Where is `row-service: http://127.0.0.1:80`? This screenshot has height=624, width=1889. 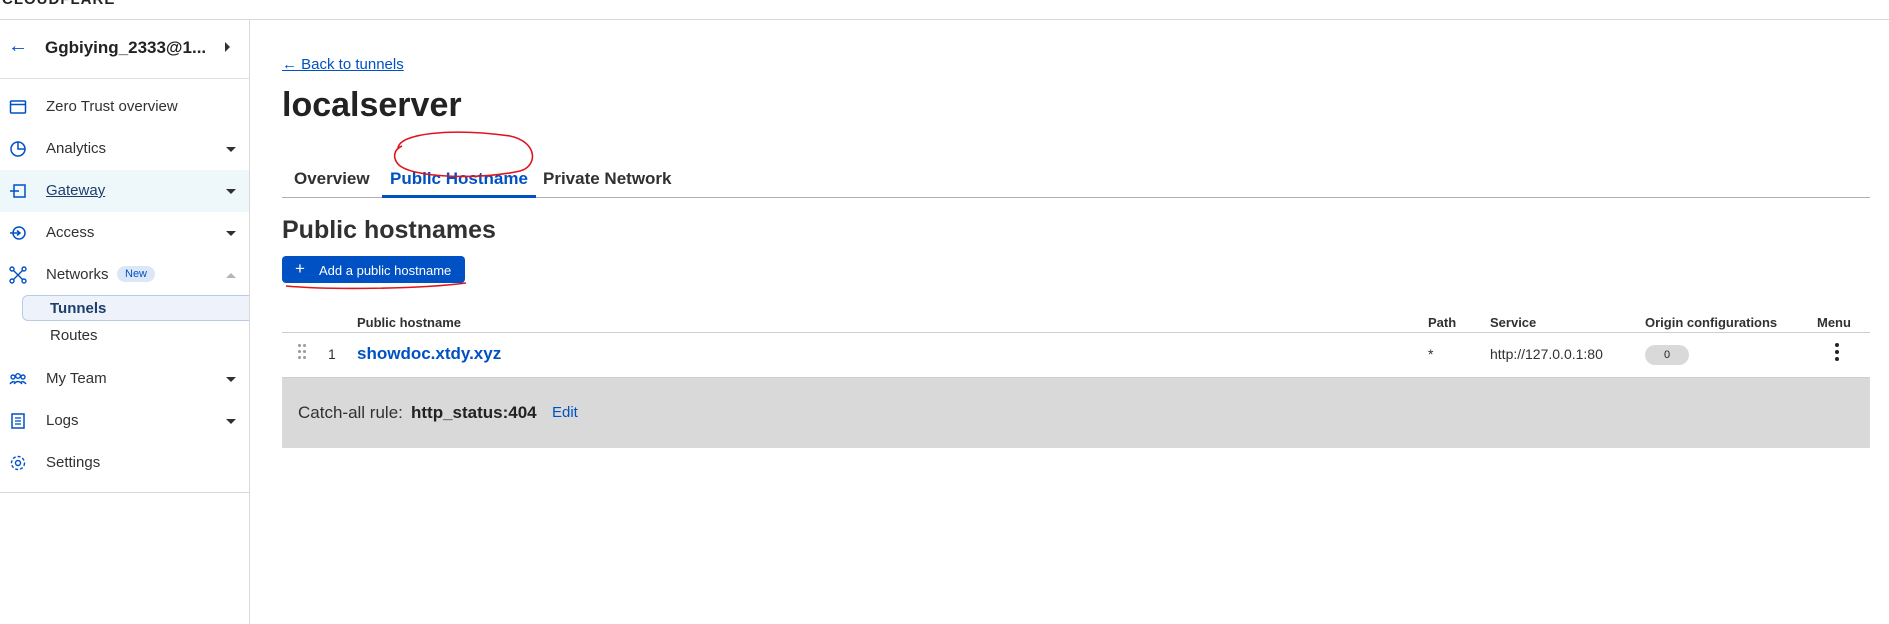 row-service: http://127.0.0.1:80 is located at coordinates (1546, 354).